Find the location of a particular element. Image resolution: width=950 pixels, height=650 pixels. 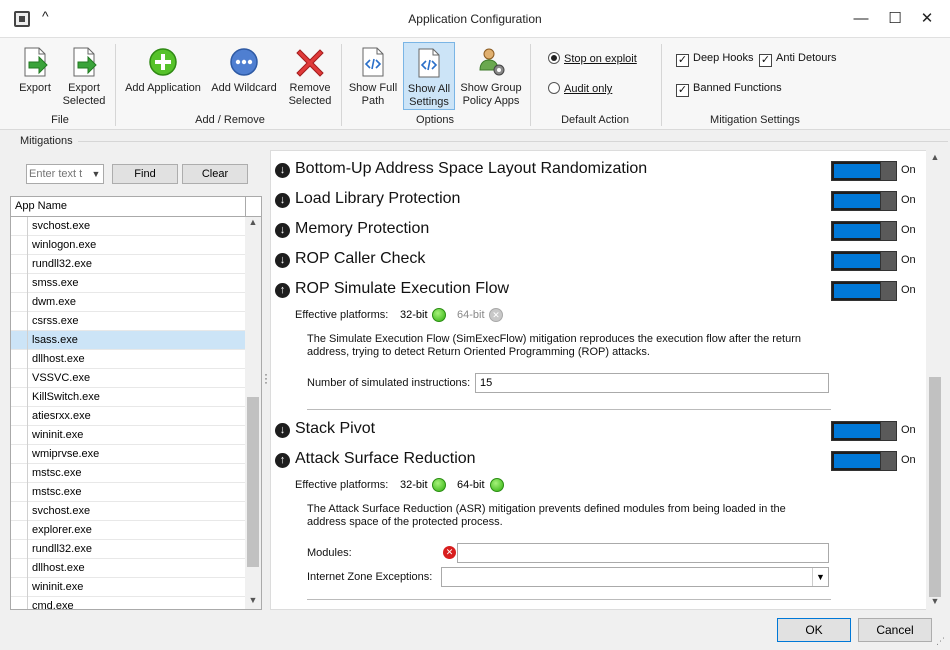

settings-scrollbar: ▲ ▼ is located at coordinates (935, 380).